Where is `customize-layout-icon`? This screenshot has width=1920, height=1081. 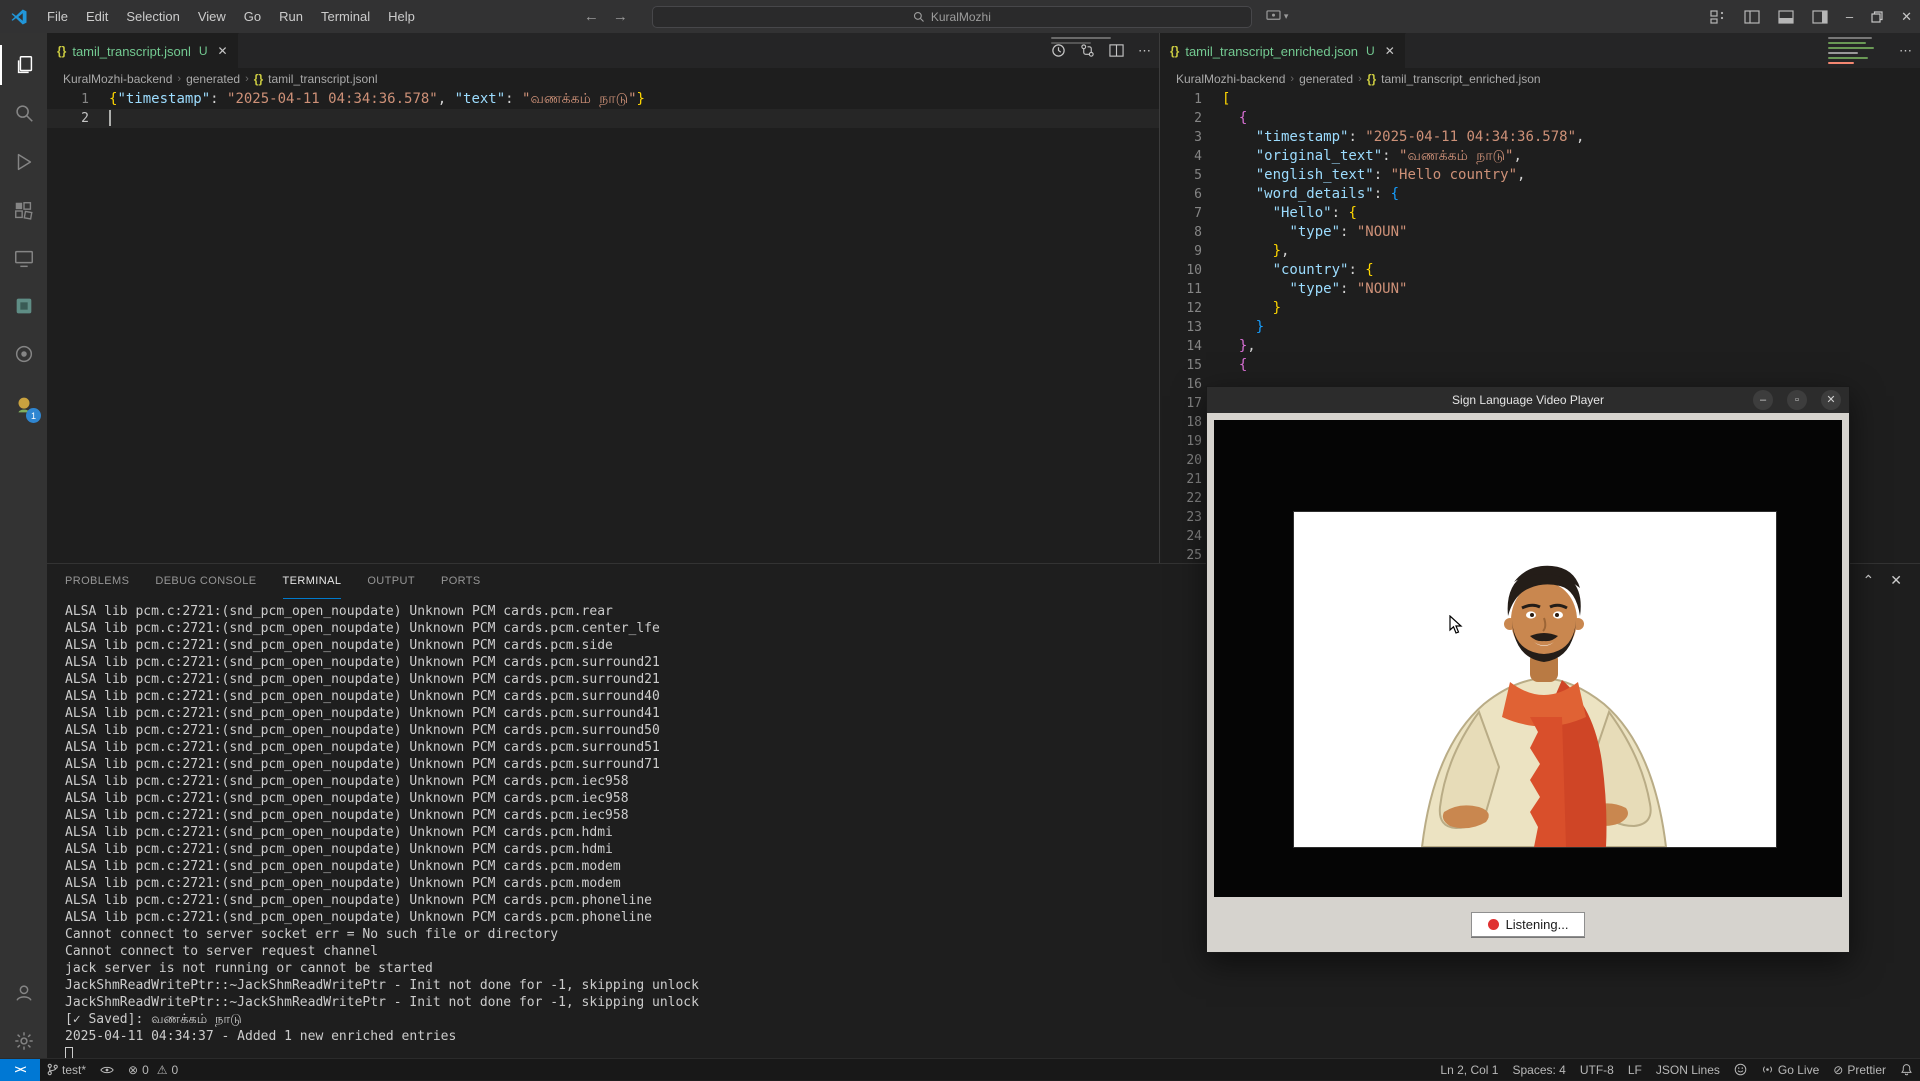 customize-layout-icon is located at coordinates (1718, 16).